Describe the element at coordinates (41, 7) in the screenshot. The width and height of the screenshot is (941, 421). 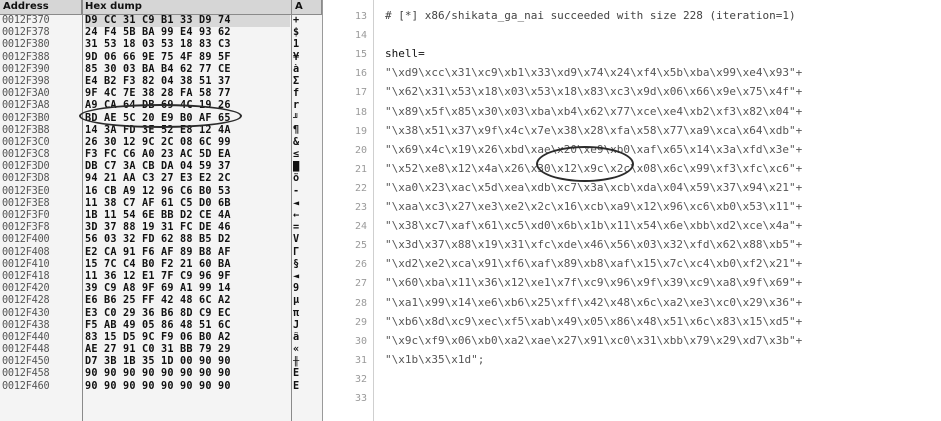
I see `address-column-header: Address` at that location.